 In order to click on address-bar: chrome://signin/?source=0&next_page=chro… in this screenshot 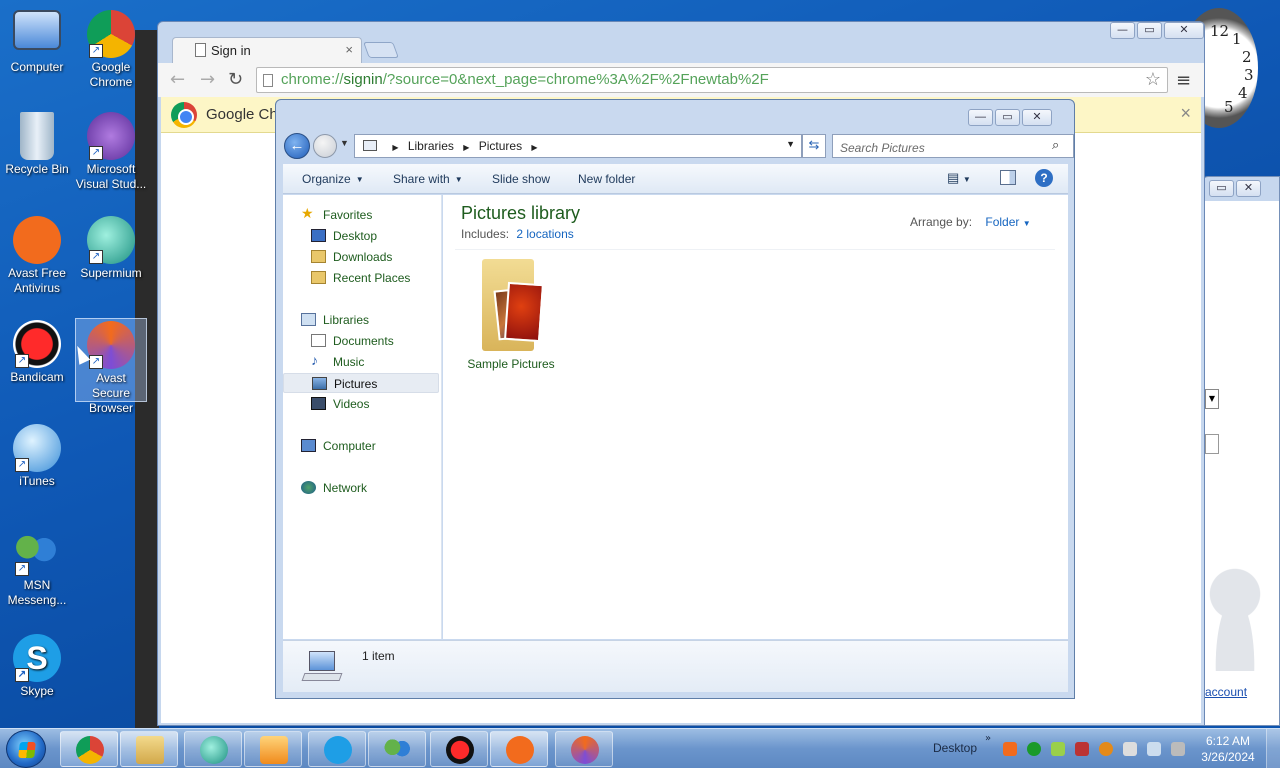, I will do `click(712, 80)`.